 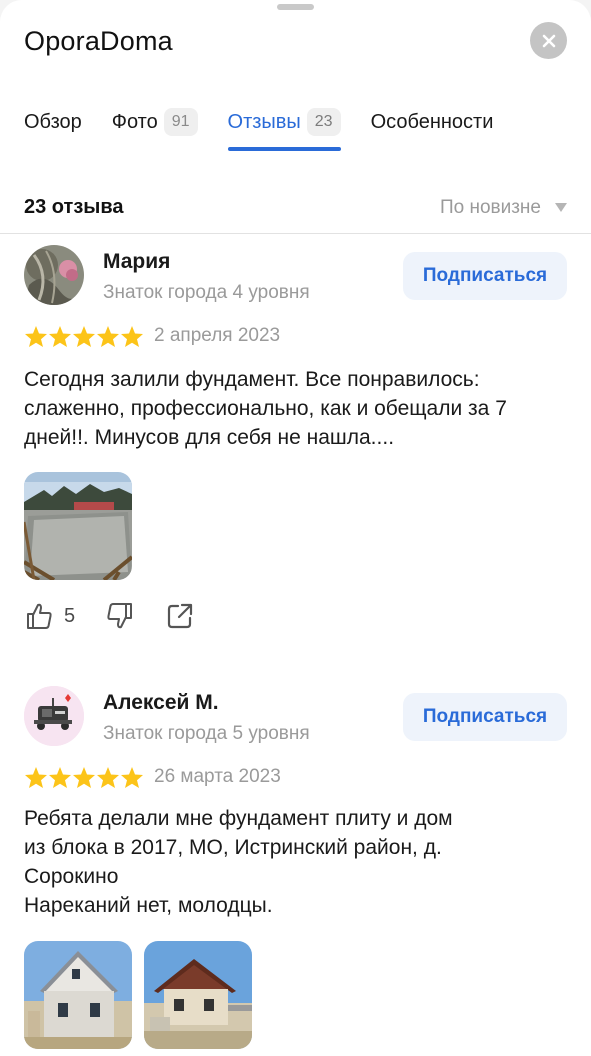 I want to click on tab-label: Особенности, so click(x=432, y=121).